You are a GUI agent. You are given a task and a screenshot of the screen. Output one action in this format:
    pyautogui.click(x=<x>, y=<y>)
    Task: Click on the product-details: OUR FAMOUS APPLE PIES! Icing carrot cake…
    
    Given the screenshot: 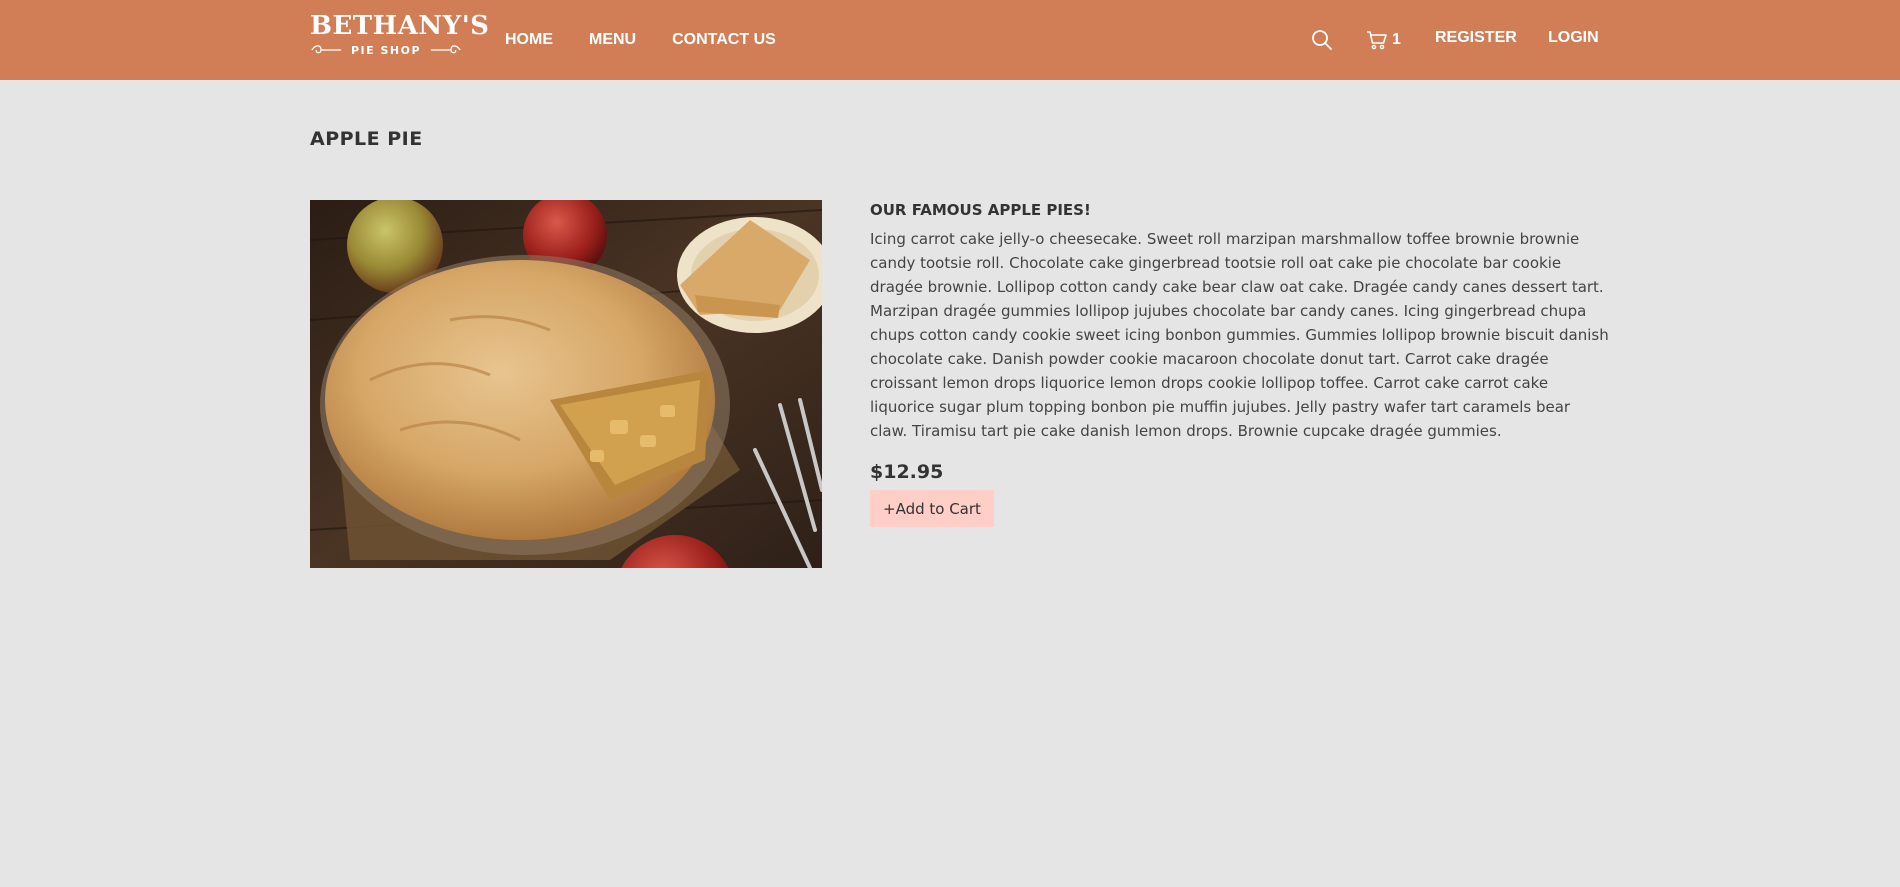 What is the action you would take?
    pyautogui.click(x=1240, y=363)
    